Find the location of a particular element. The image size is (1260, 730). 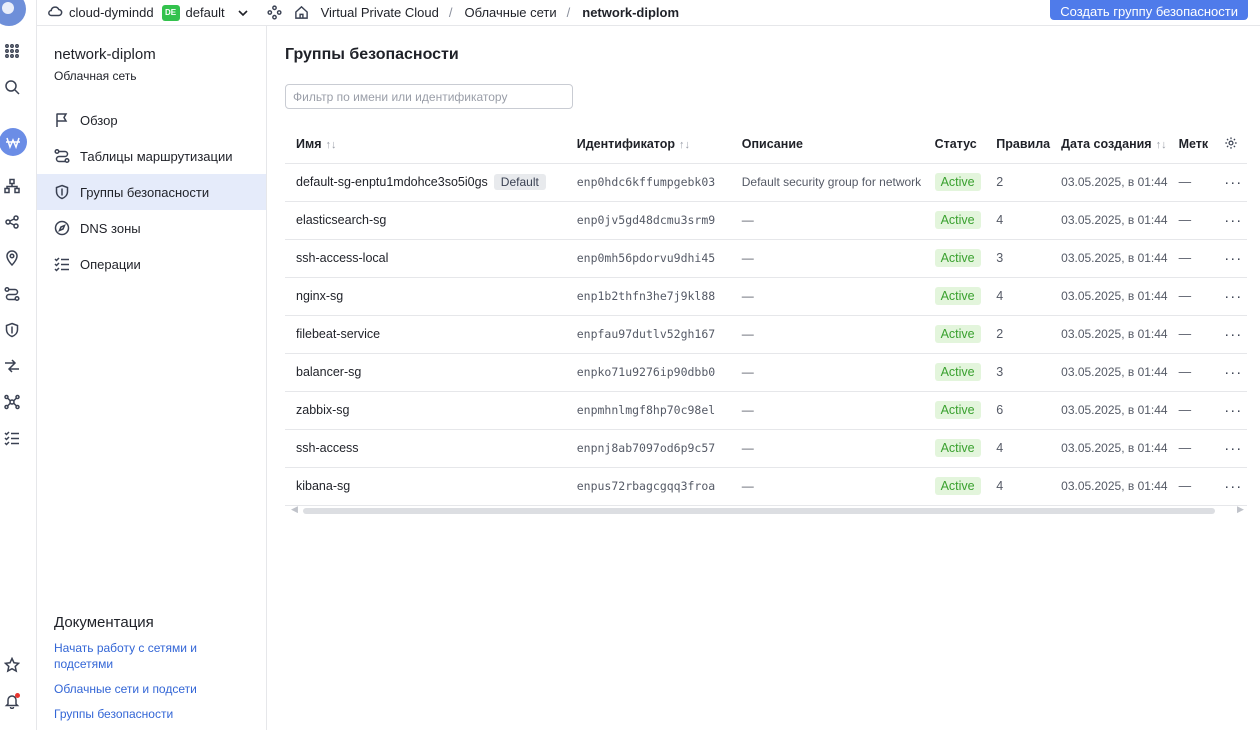

services-icon is located at coordinates (274, 12).